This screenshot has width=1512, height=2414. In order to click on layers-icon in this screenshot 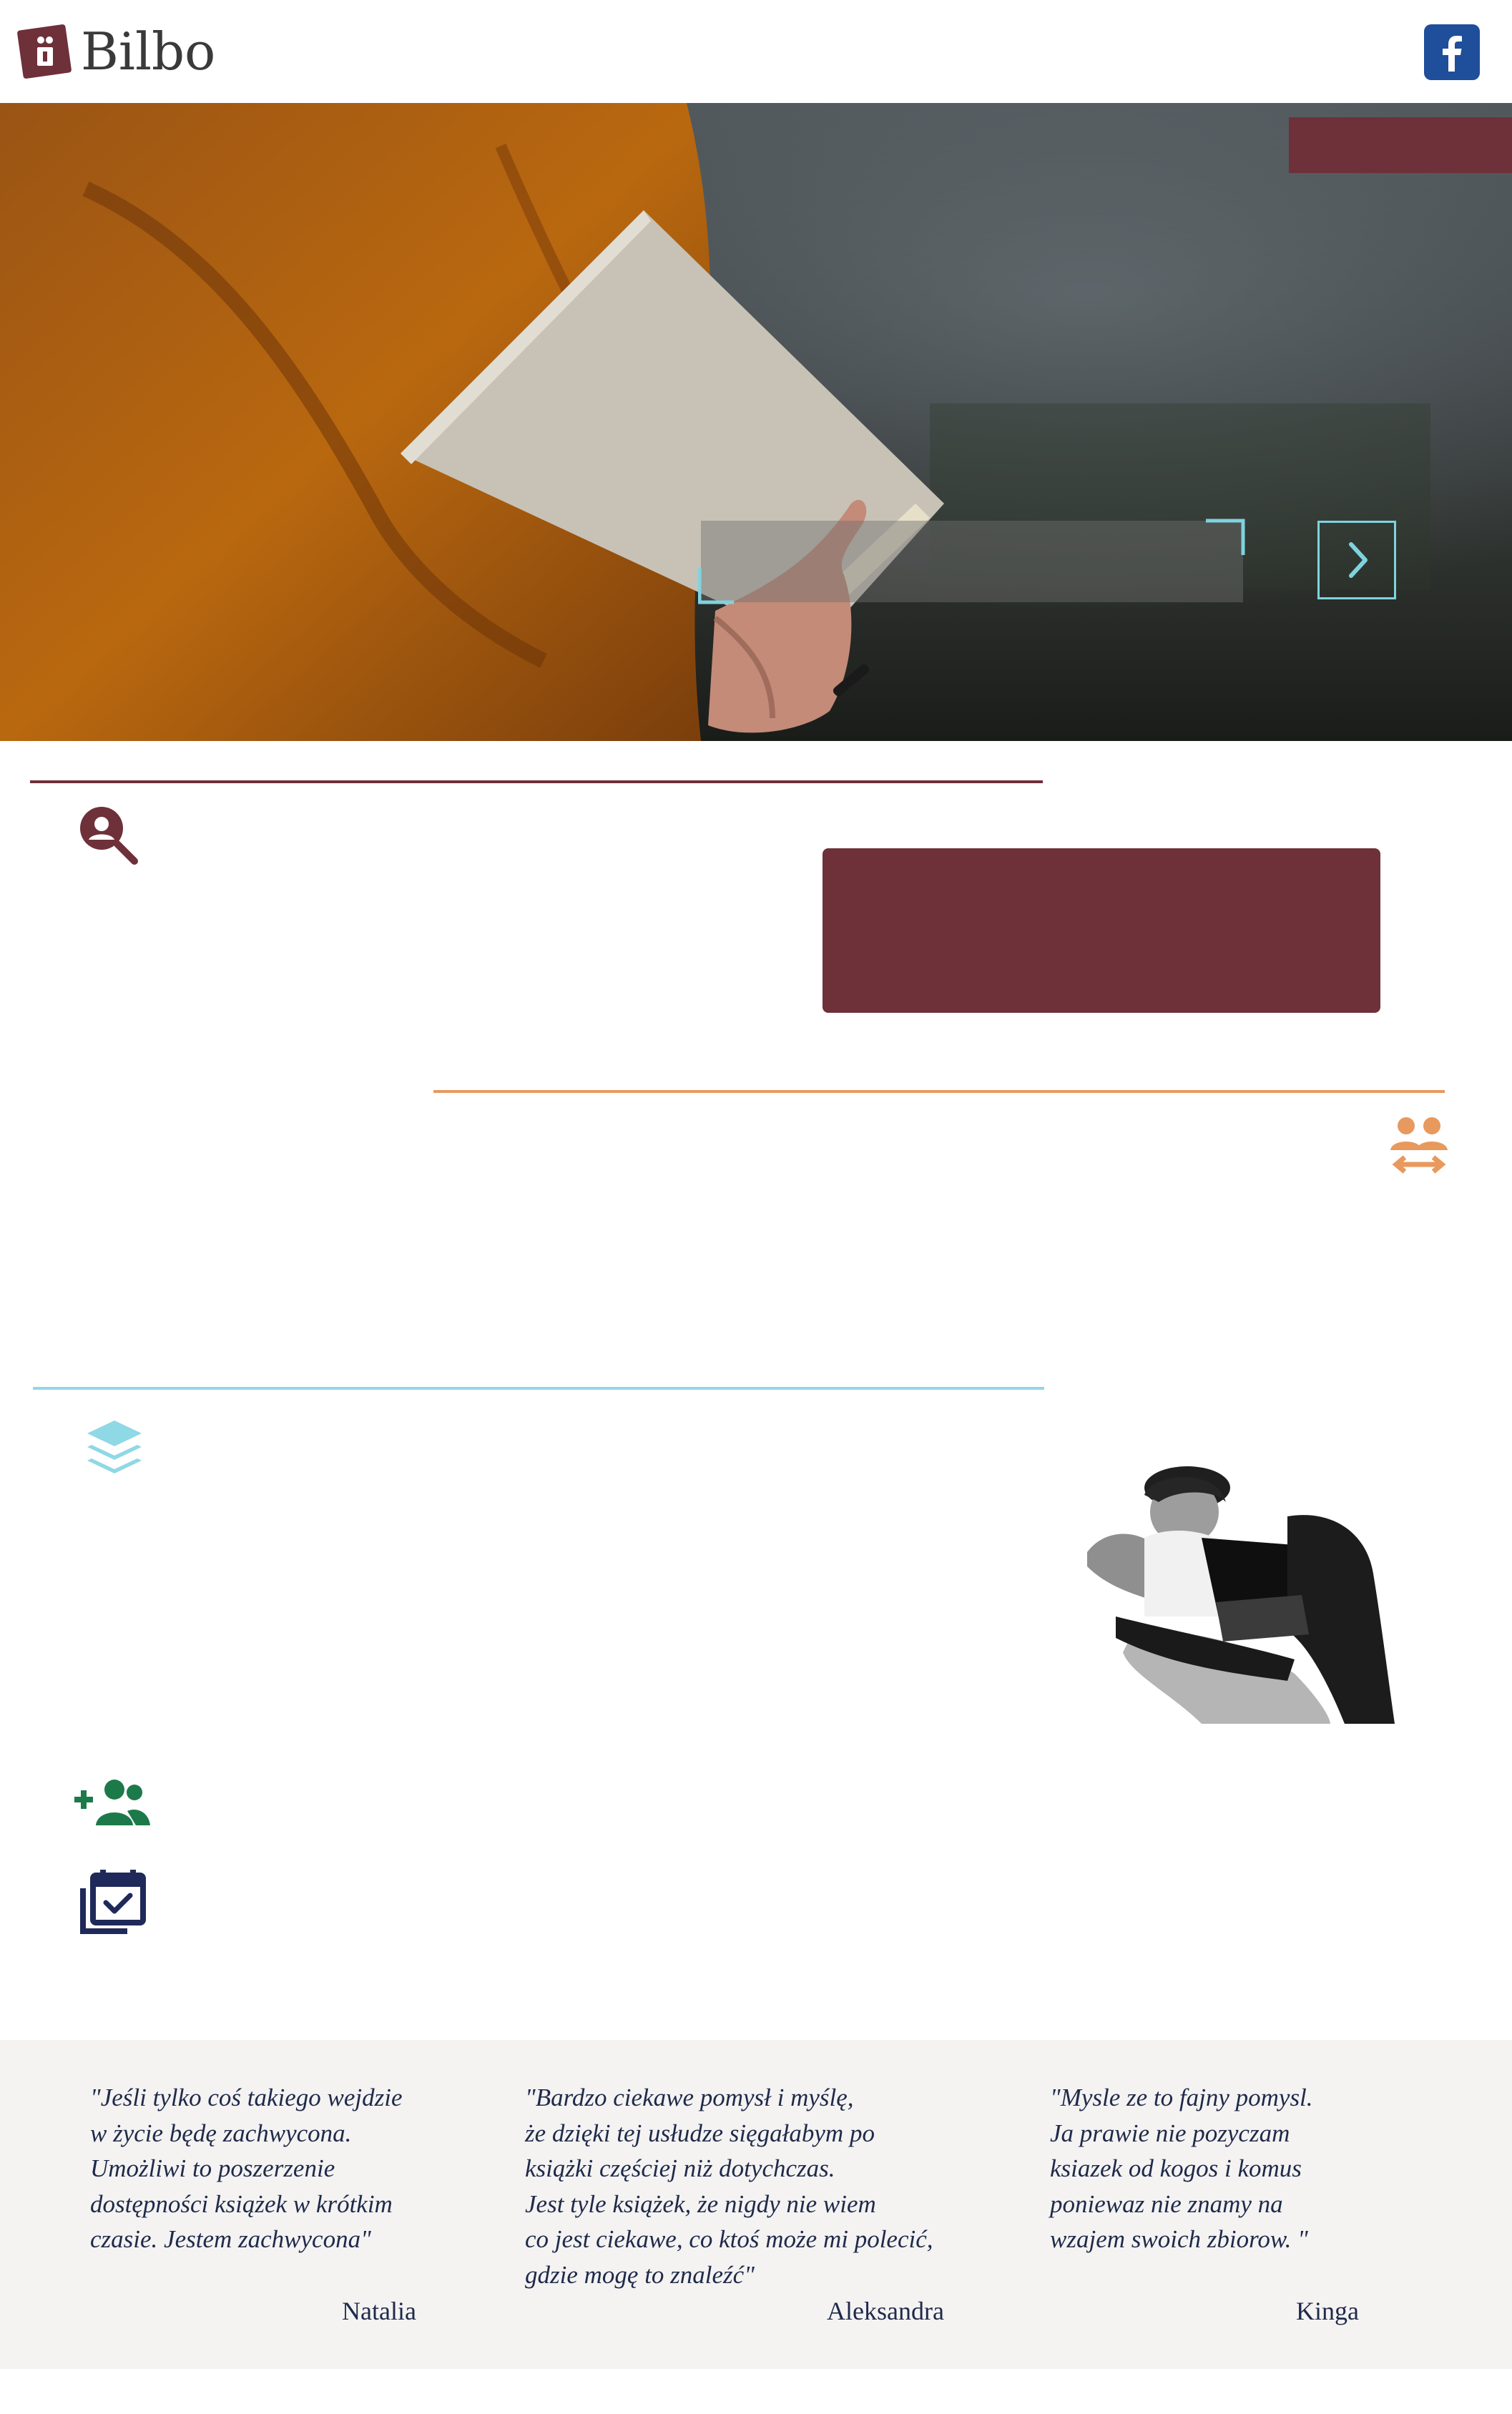, I will do `click(114, 1449)`.